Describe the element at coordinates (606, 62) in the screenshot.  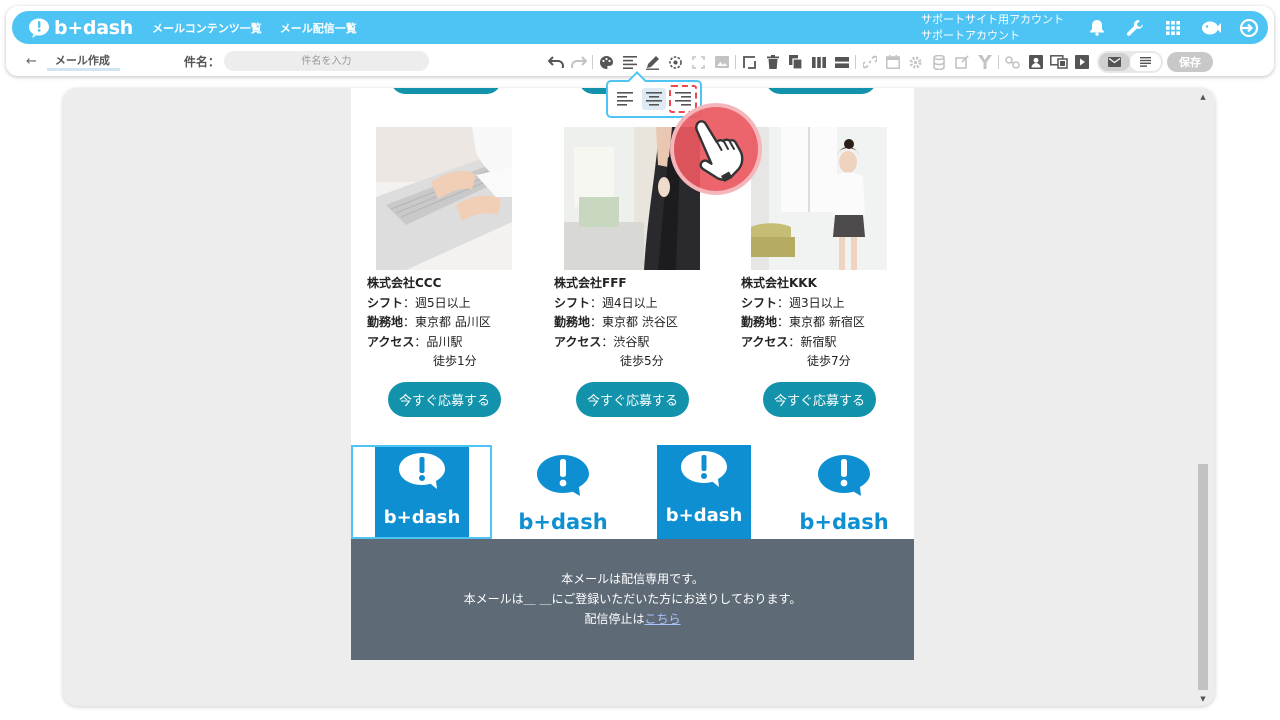
I see `palette-icon` at that location.